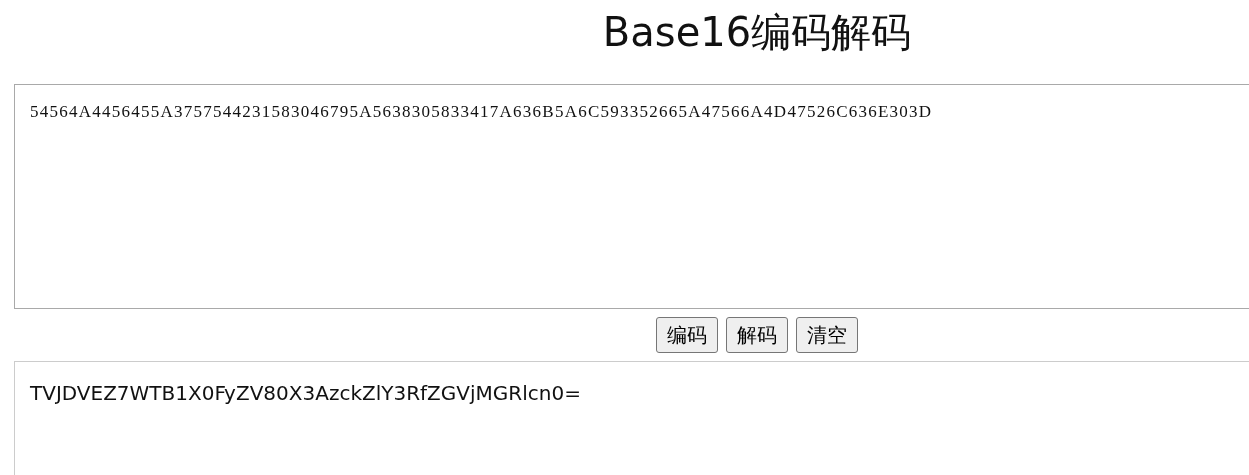 The height and width of the screenshot is (475, 1249). I want to click on decode-button: 解码, so click(757, 335).